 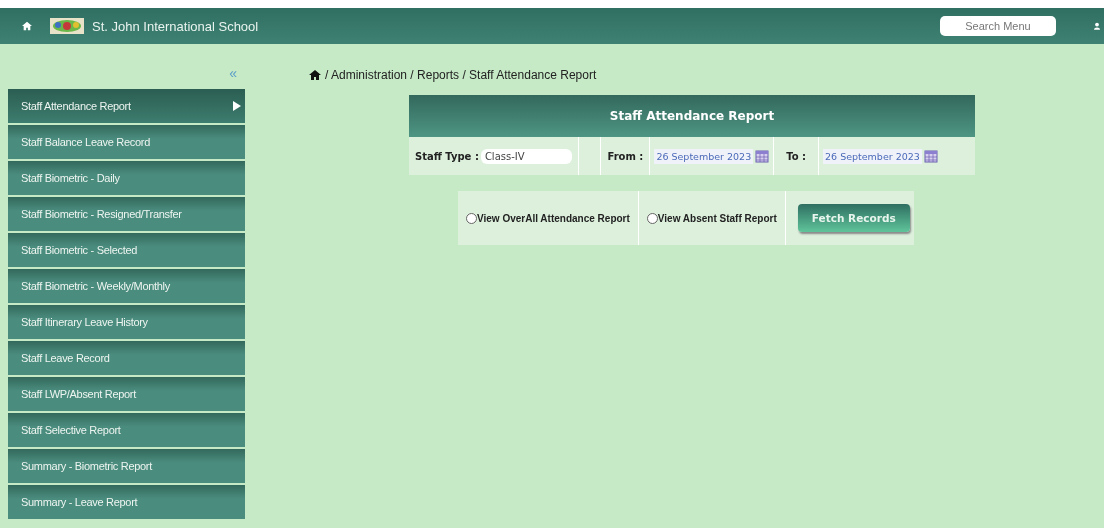 I want to click on search-field: Search Menu, so click(x=998, y=26).